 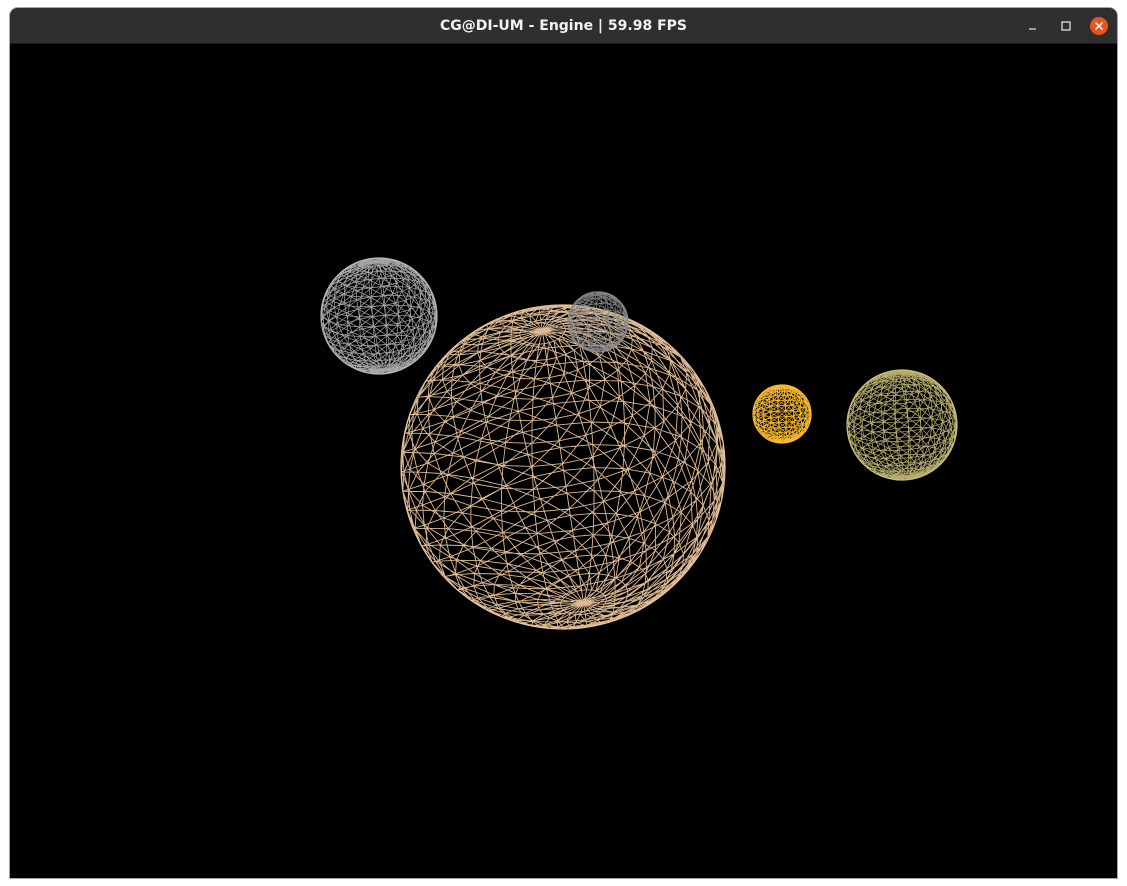 I want to click on maximize-button, so click(x=1066, y=26).